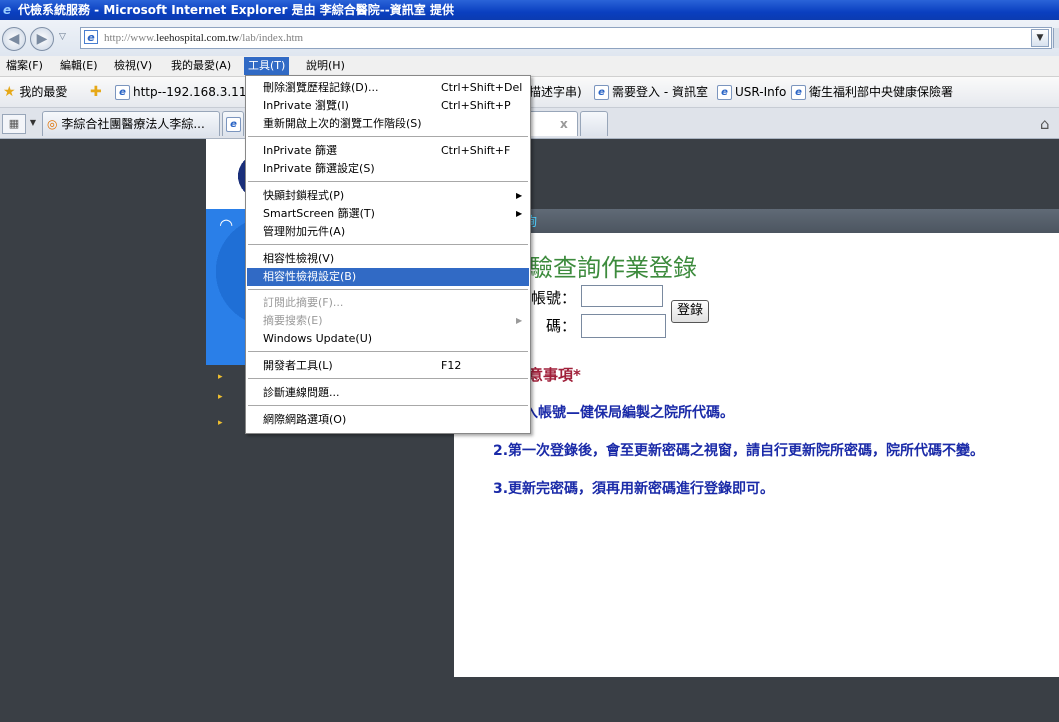 This screenshot has height=722, width=1059. What do you see at coordinates (304, 231) in the screenshot?
I see `menu-item-label: 管理附加元件(A)` at bounding box center [304, 231].